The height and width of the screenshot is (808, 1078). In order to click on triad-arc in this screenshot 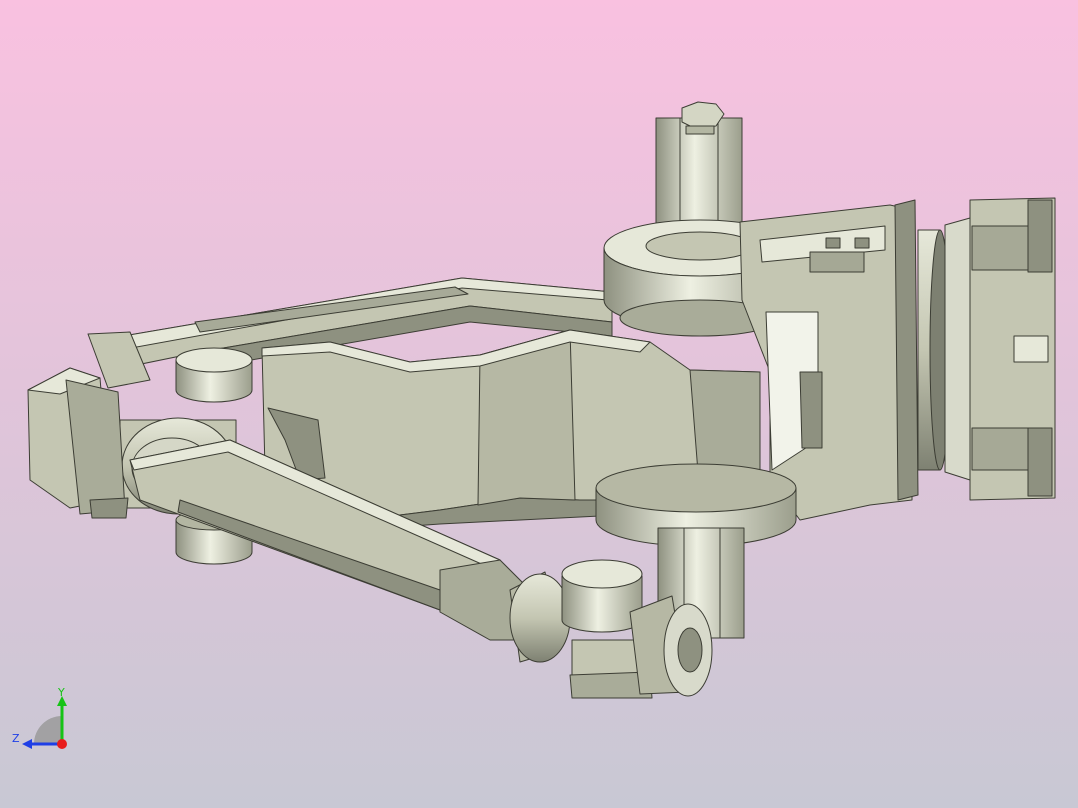, I will do `click(48, 730)`.